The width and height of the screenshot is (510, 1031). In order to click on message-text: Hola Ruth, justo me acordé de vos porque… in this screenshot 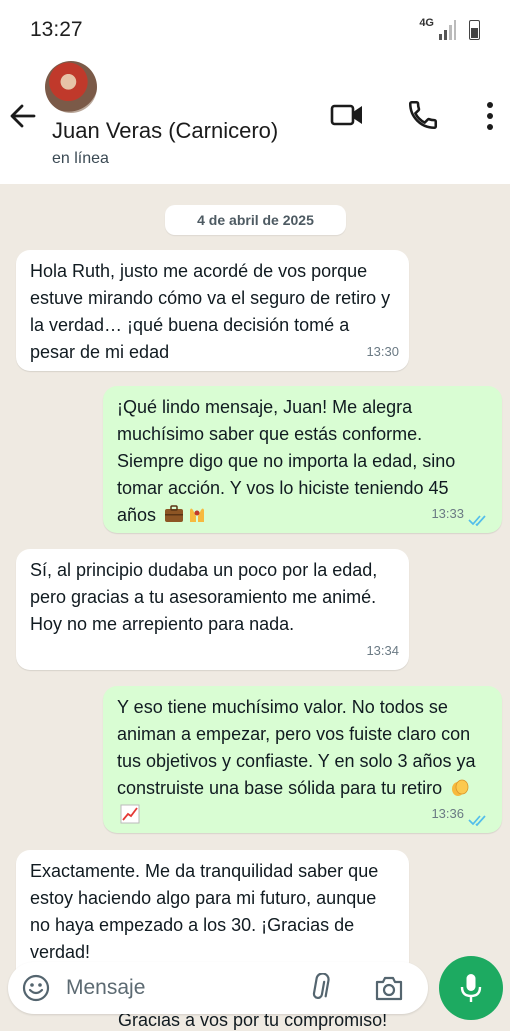, I will do `click(210, 311)`.